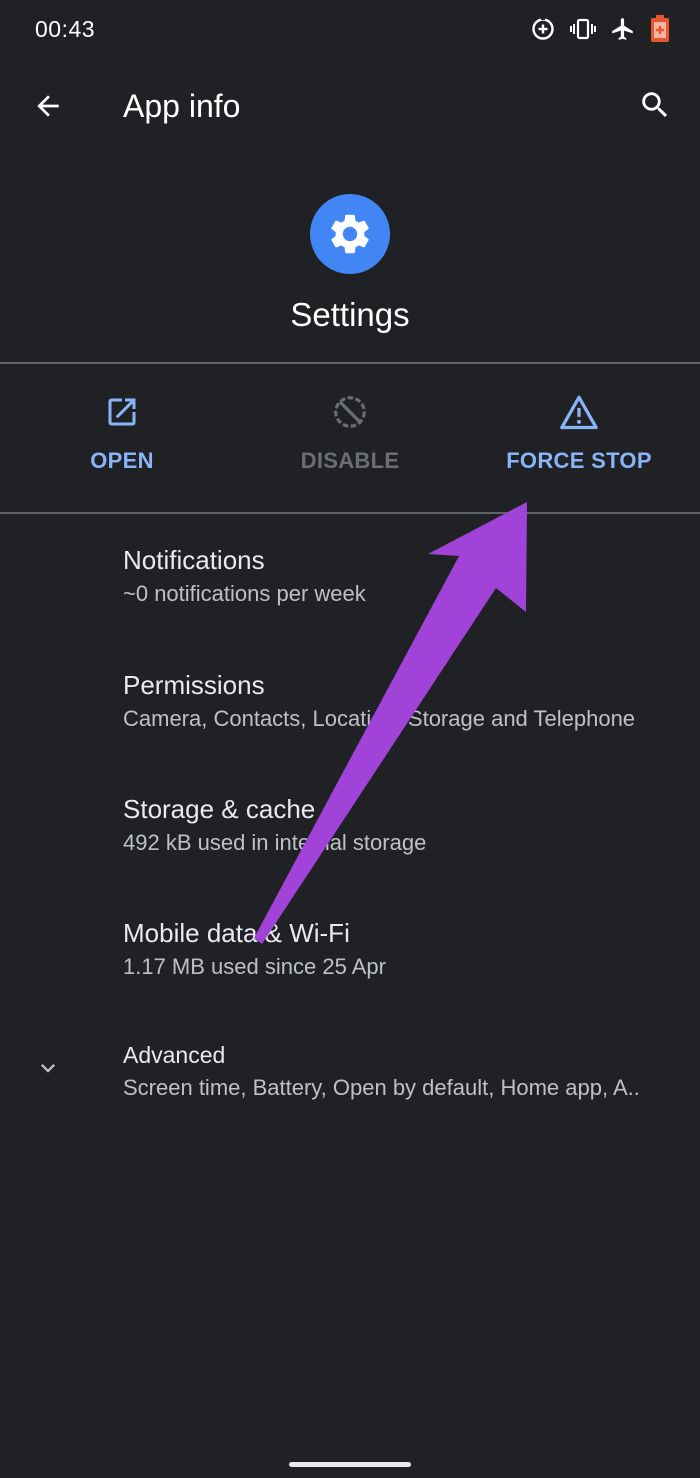  I want to click on app-header: Settings, so click(350, 261).